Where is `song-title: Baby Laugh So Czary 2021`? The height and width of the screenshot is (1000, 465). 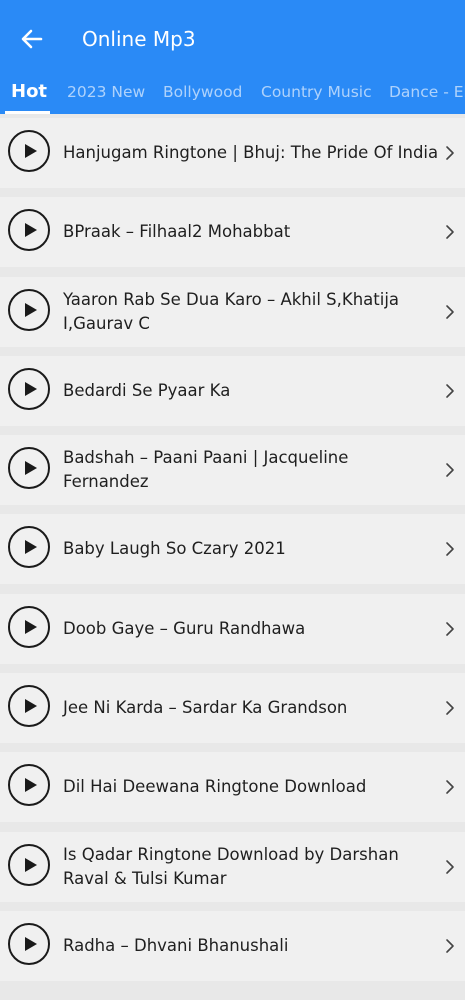 song-title: Baby Laugh So Czary 2021 is located at coordinates (174, 549).